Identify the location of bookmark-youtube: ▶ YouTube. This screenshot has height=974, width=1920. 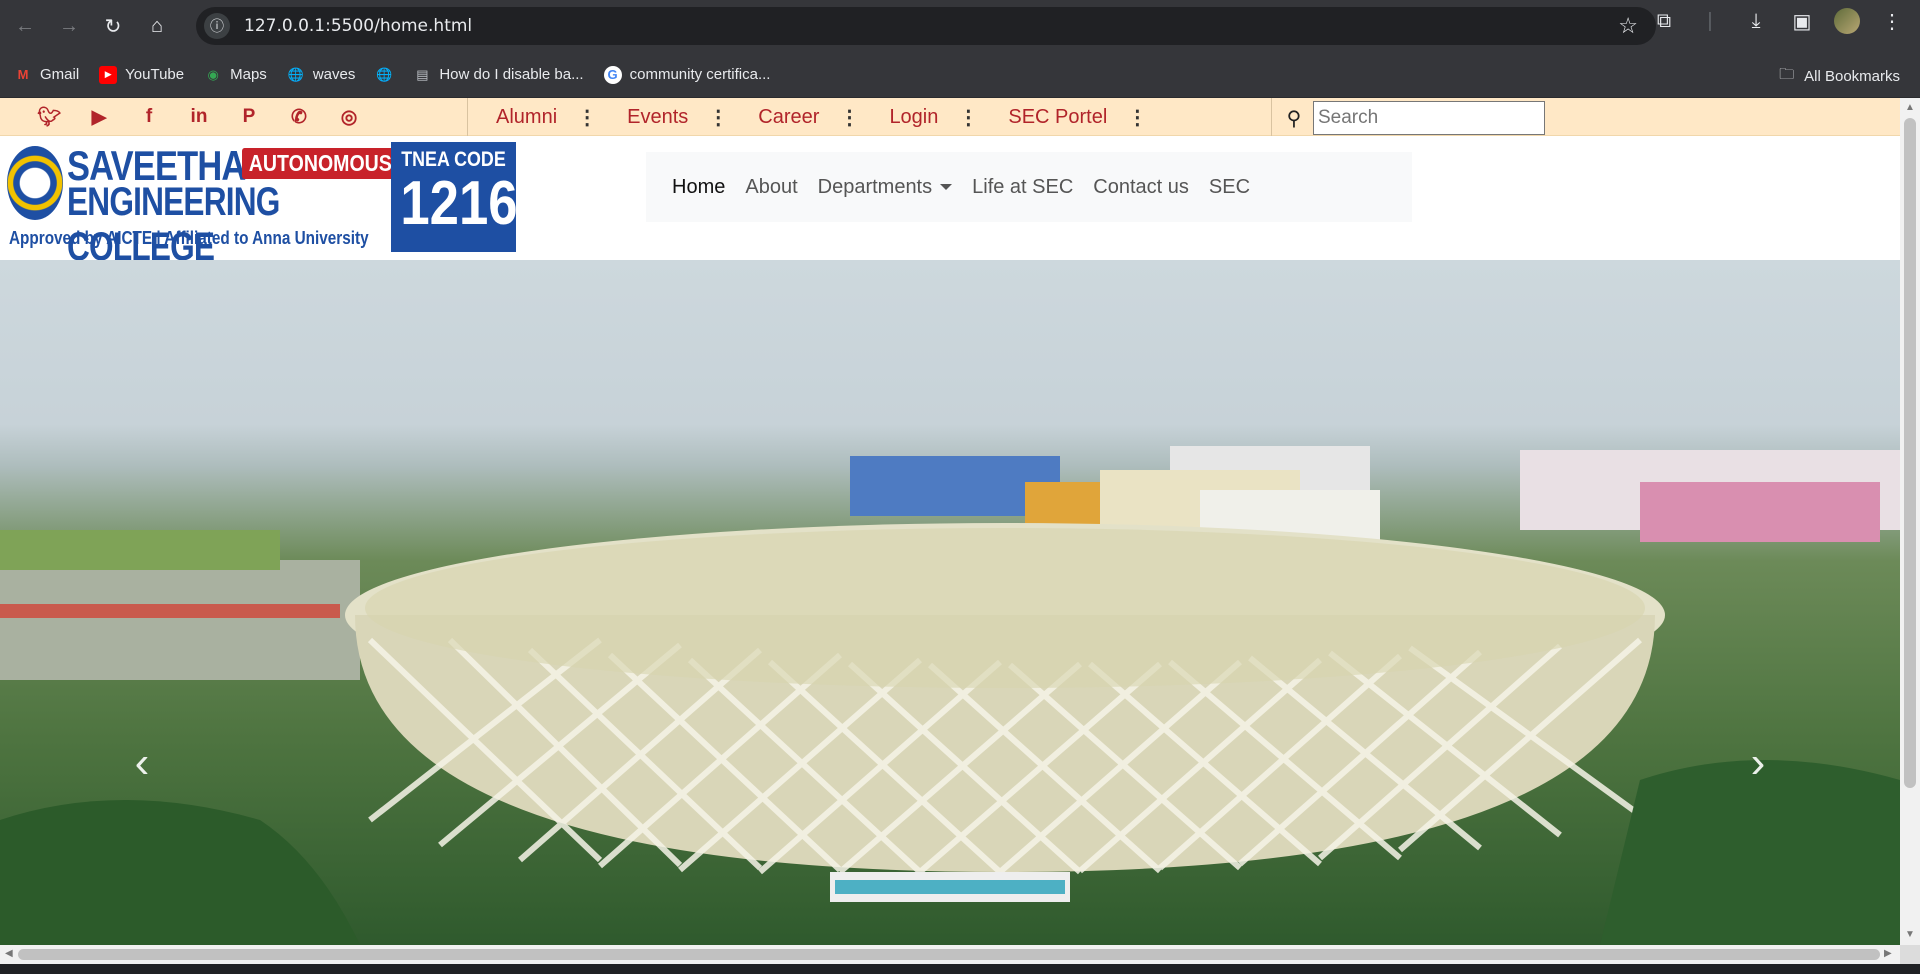
(142, 74).